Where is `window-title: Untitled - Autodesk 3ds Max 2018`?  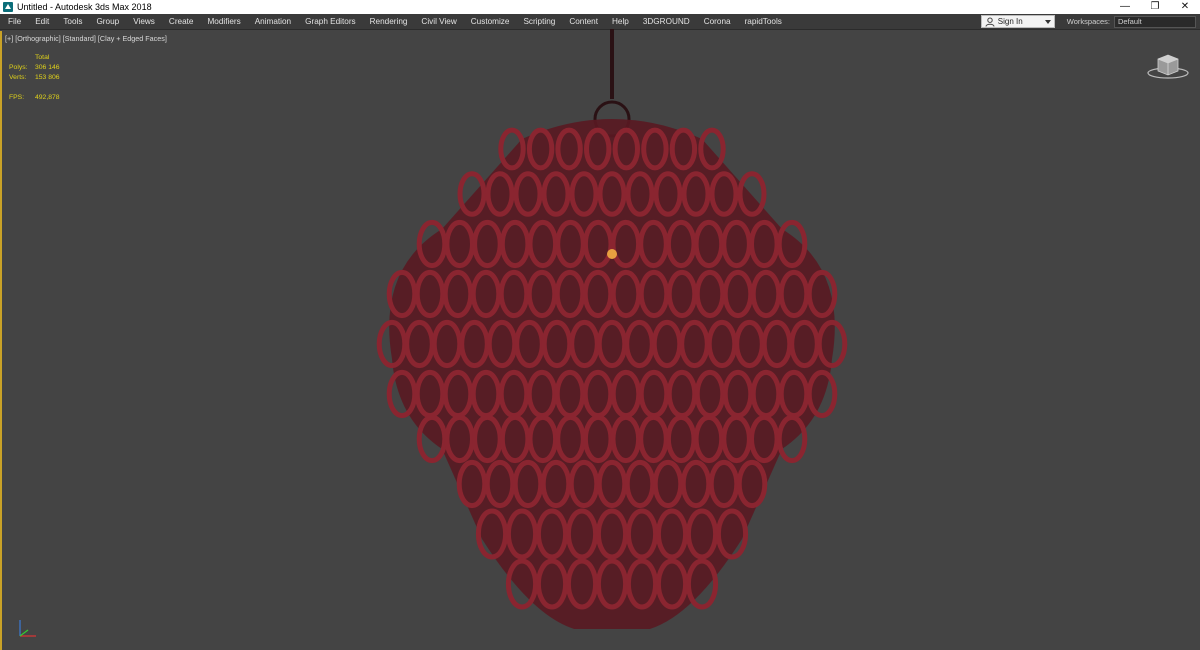
window-title: Untitled - Autodesk 3ds Max 2018 is located at coordinates (84, 7).